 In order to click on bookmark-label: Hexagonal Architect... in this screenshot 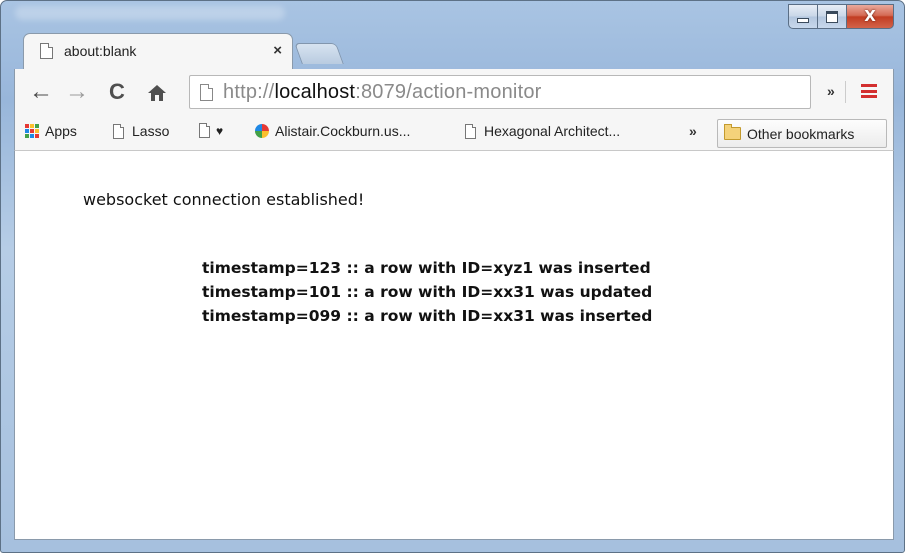, I will do `click(552, 131)`.